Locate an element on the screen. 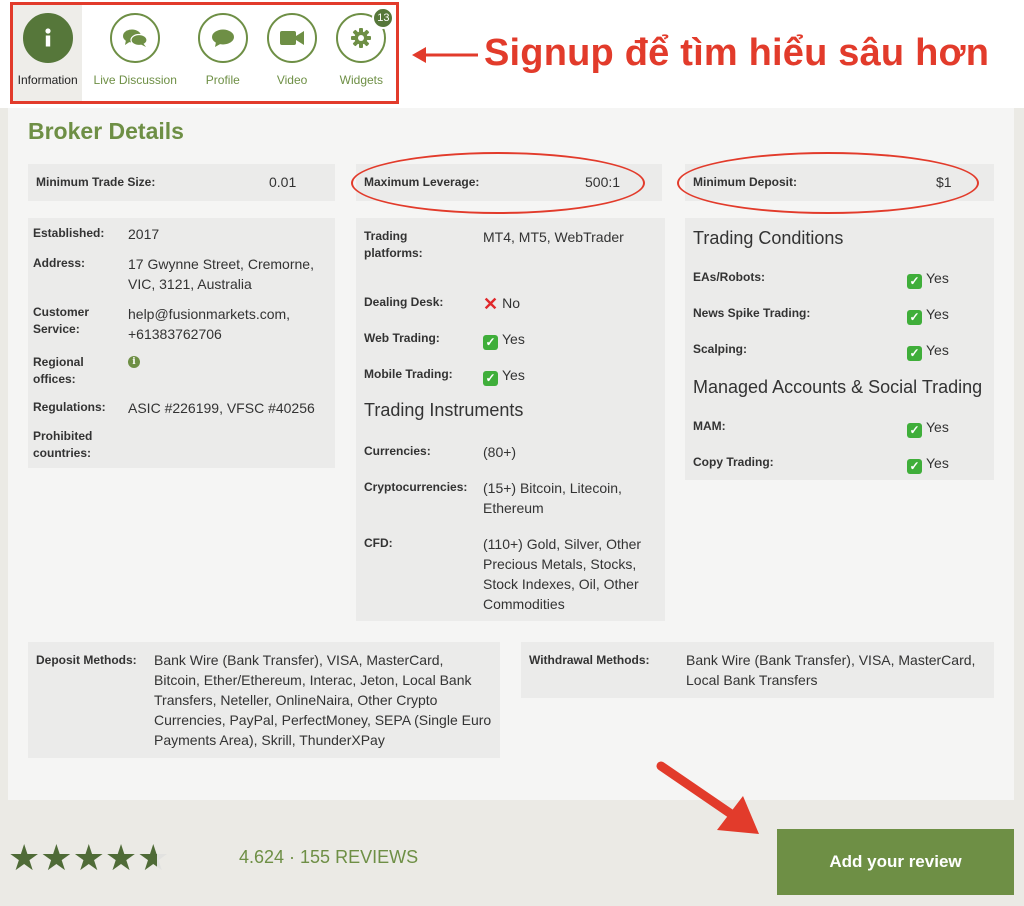 Image resolution: width=1024 pixels, height=906 pixels. tab-label: Information is located at coordinates (47, 80).